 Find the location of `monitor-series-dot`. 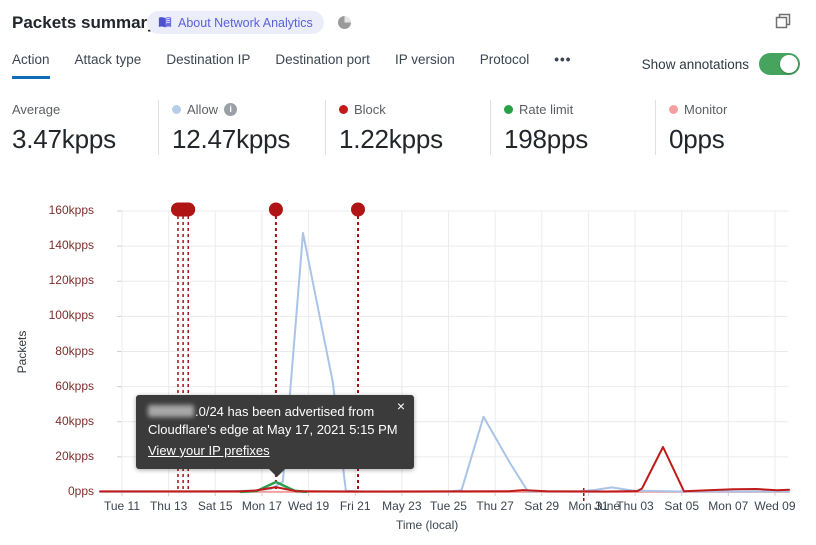

monitor-series-dot is located at coordinates (673, 109).